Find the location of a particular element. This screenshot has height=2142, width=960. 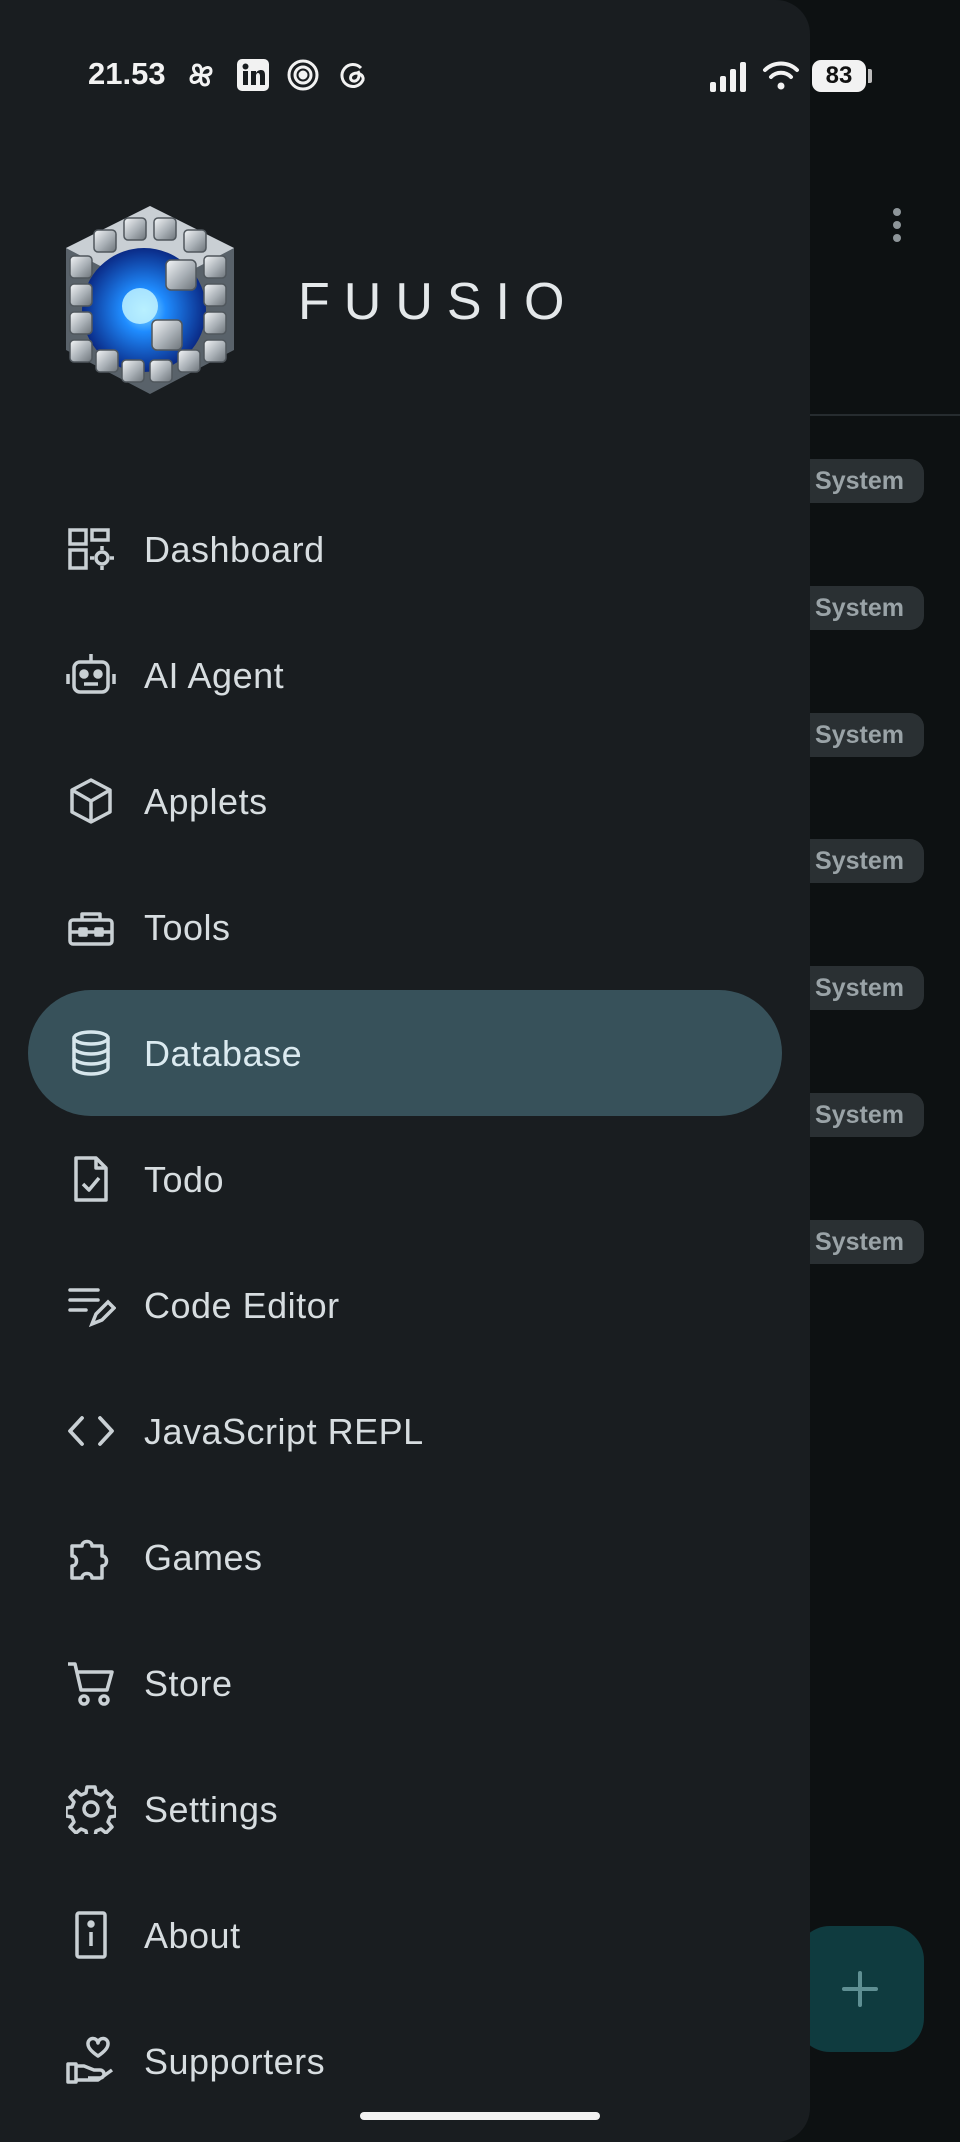

more-vertical-icon is located at coordinates (897, 225).